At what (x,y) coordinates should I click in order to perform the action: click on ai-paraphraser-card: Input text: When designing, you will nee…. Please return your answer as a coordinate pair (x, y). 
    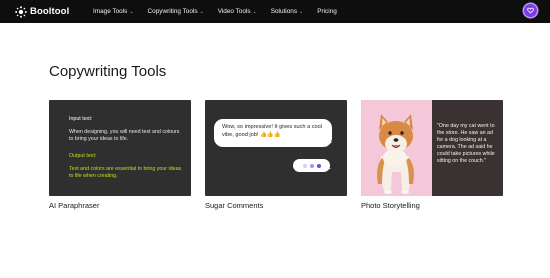
    Looking at the image, I should click on (120, 148).